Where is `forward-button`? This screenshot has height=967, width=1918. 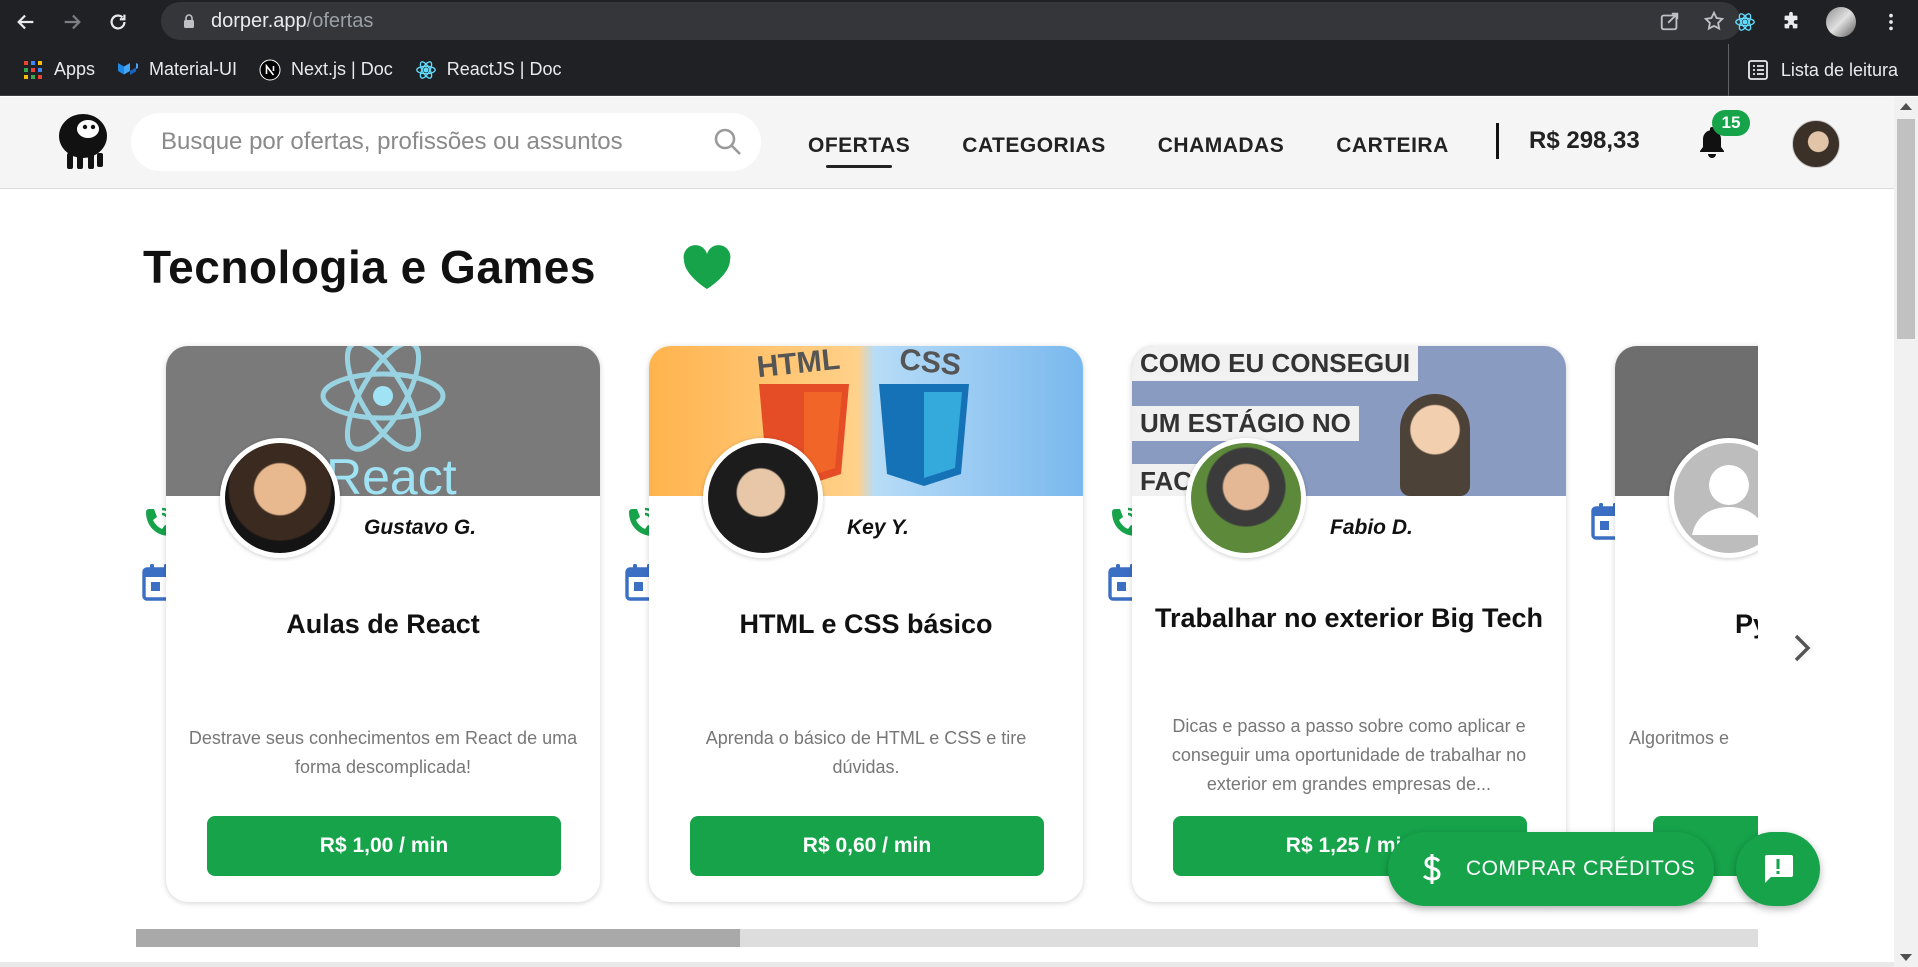 forward-button is located at coordinates (72, 22).